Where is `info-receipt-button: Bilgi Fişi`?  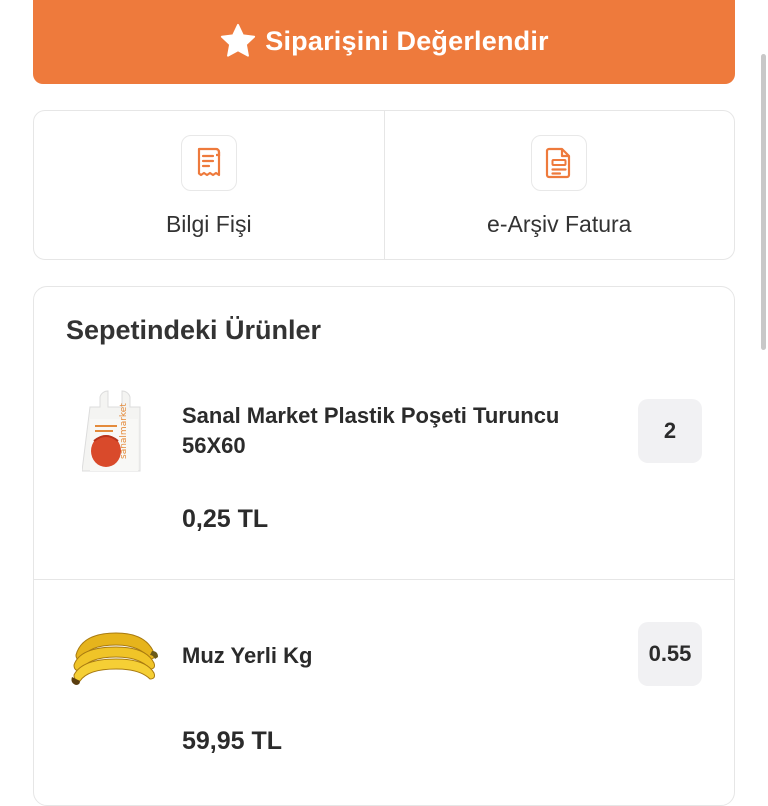
info-receipt-button: Bilgi Fişi is located at coordinates (209, 185).